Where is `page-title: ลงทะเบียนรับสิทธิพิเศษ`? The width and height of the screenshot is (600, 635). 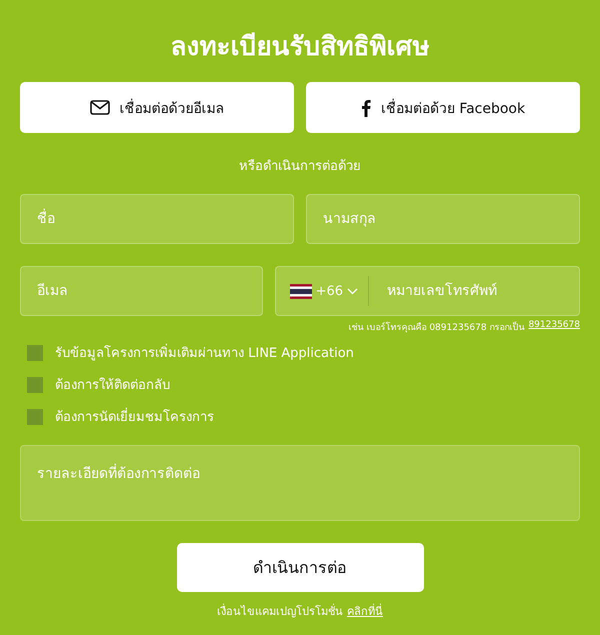
page-title: ลงทะเบียนรับสิทธิพิเศษ is located at coordinates (300, 47).